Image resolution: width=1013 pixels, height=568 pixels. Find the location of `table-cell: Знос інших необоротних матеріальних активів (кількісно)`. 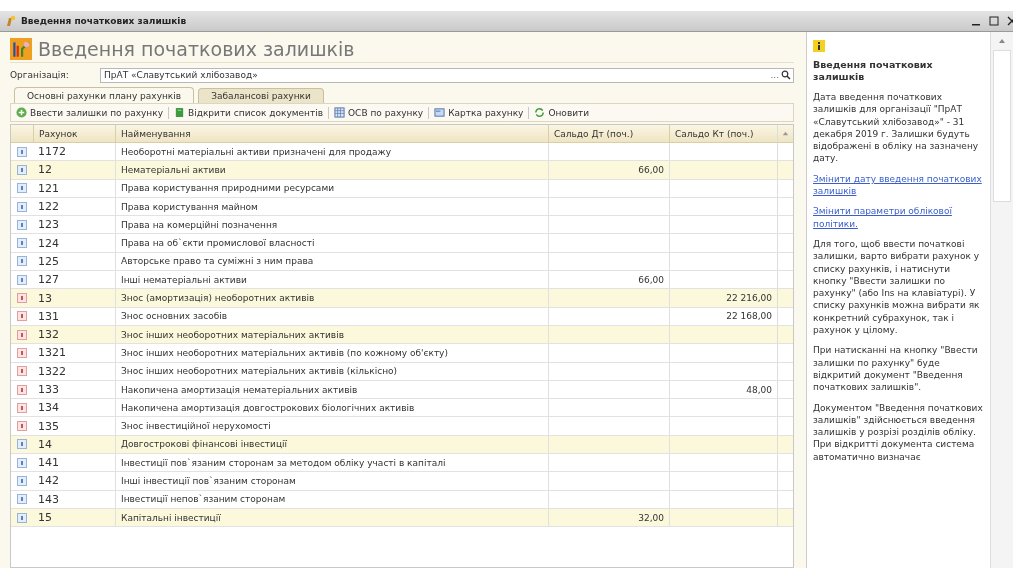

table-cell: Знос інших необоротних матеріальних активів (кількісно) is located at coordinates (331, 371).